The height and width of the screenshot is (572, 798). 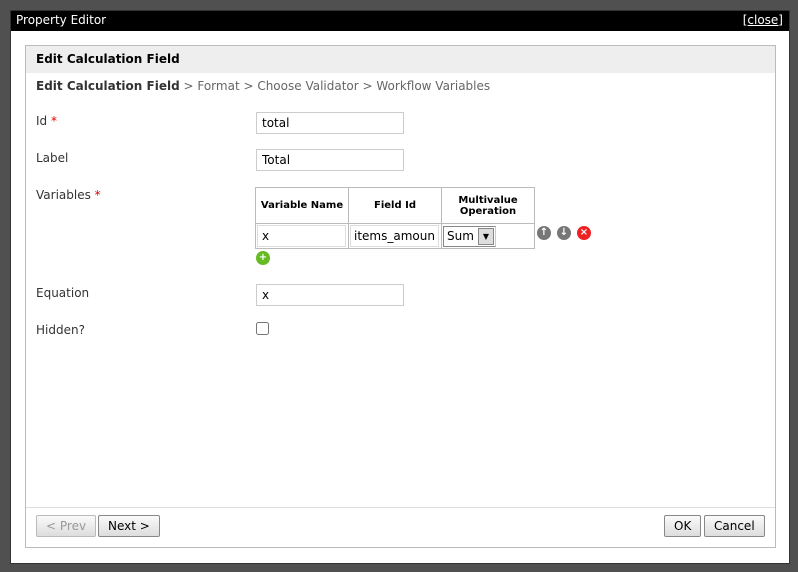 What do you see at coordinates (63, 293) in the screenshot?
I see `equation-label: Equation` at bounding box center [63, 293].